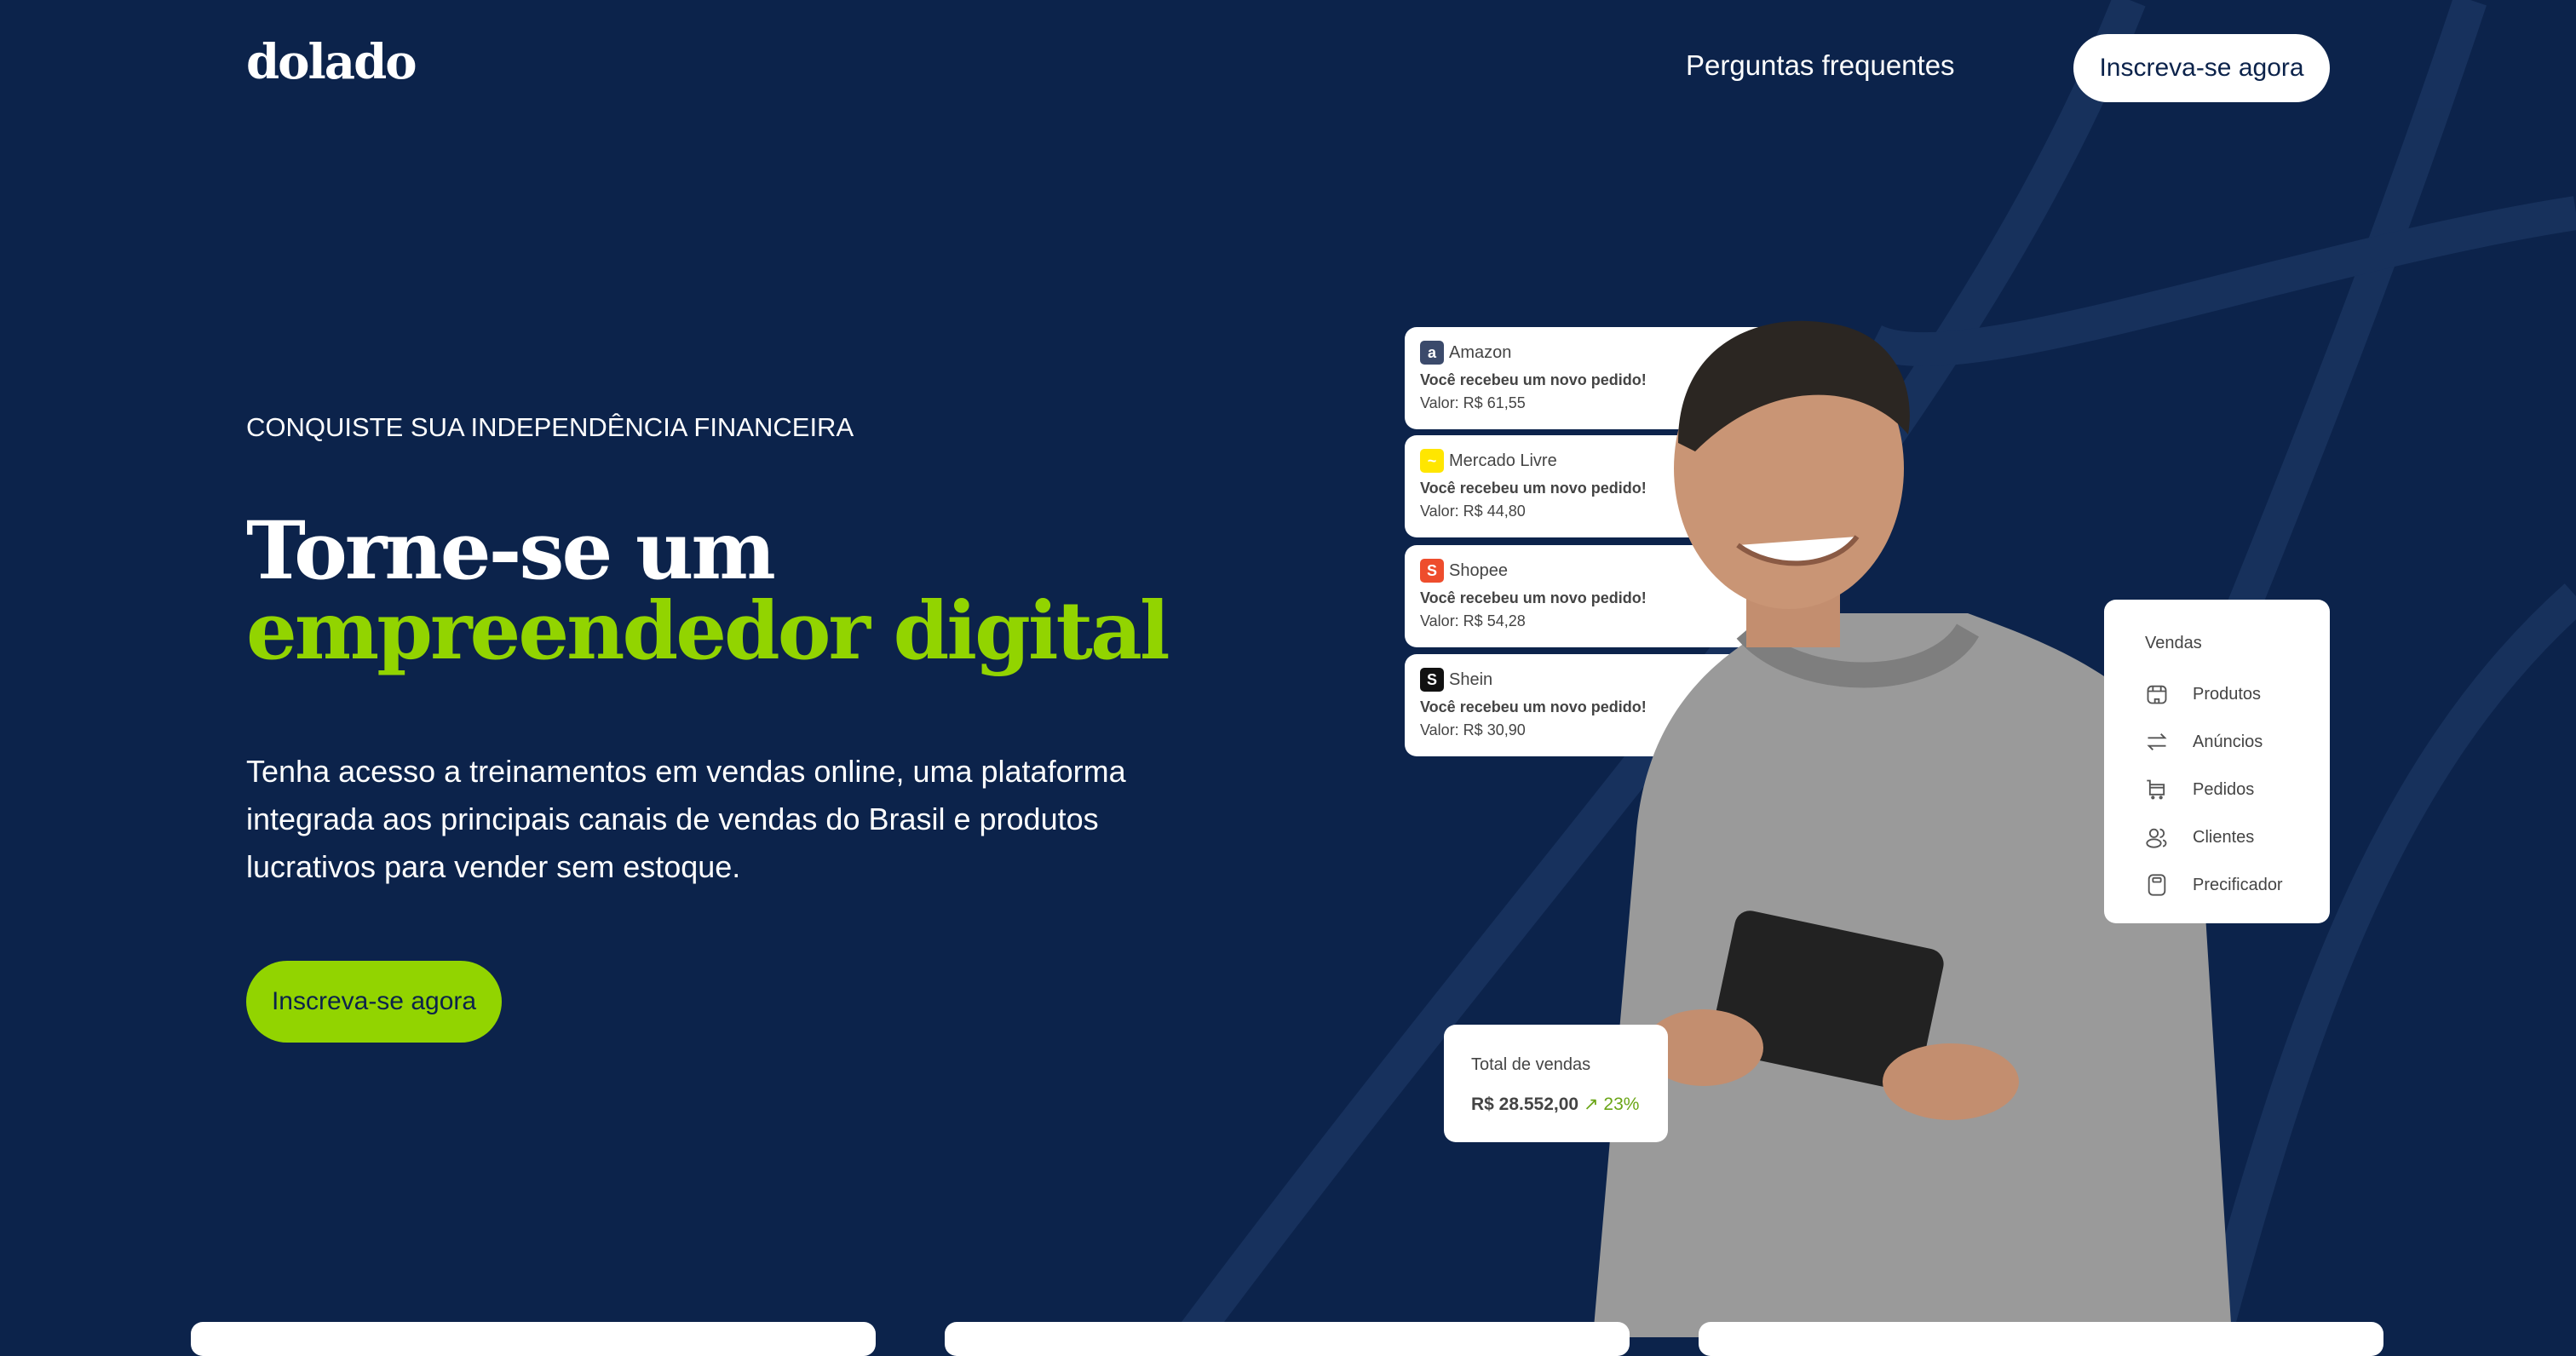 The image size is (2576, 1356). Describe the element at coordinates (2174, 643) in the screenshot. I see `menu-title: Vendas` at that location.